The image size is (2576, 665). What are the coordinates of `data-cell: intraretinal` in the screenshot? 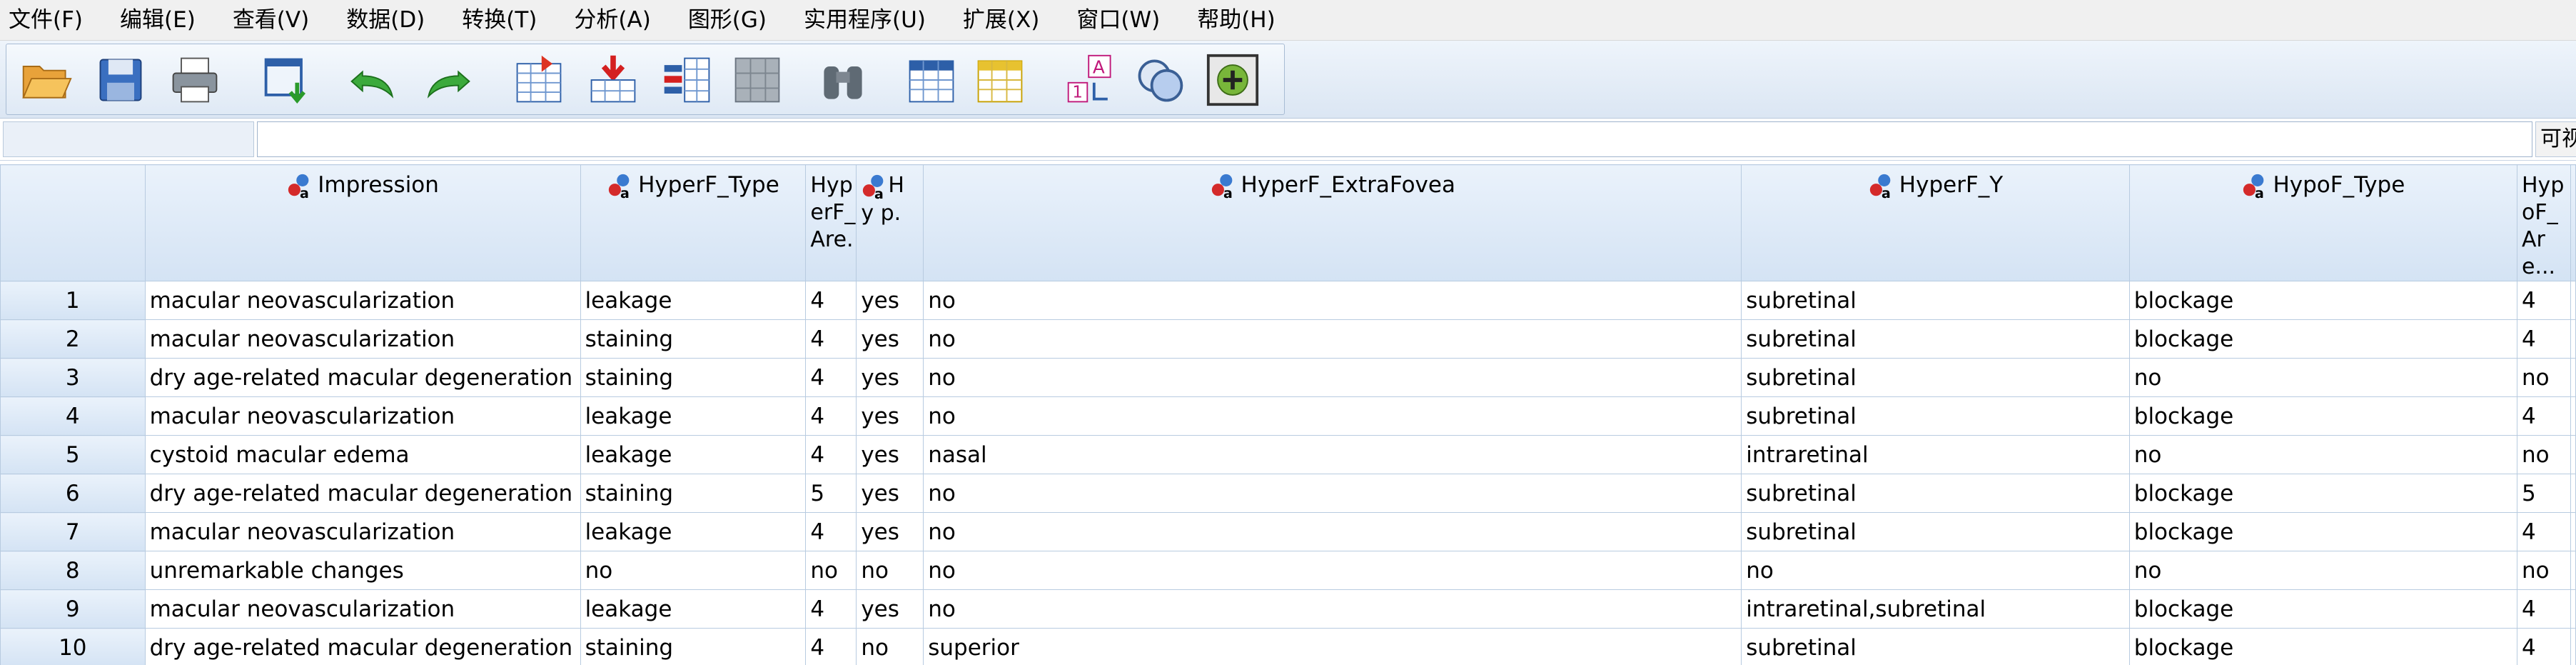 It's located at (1935, 454).